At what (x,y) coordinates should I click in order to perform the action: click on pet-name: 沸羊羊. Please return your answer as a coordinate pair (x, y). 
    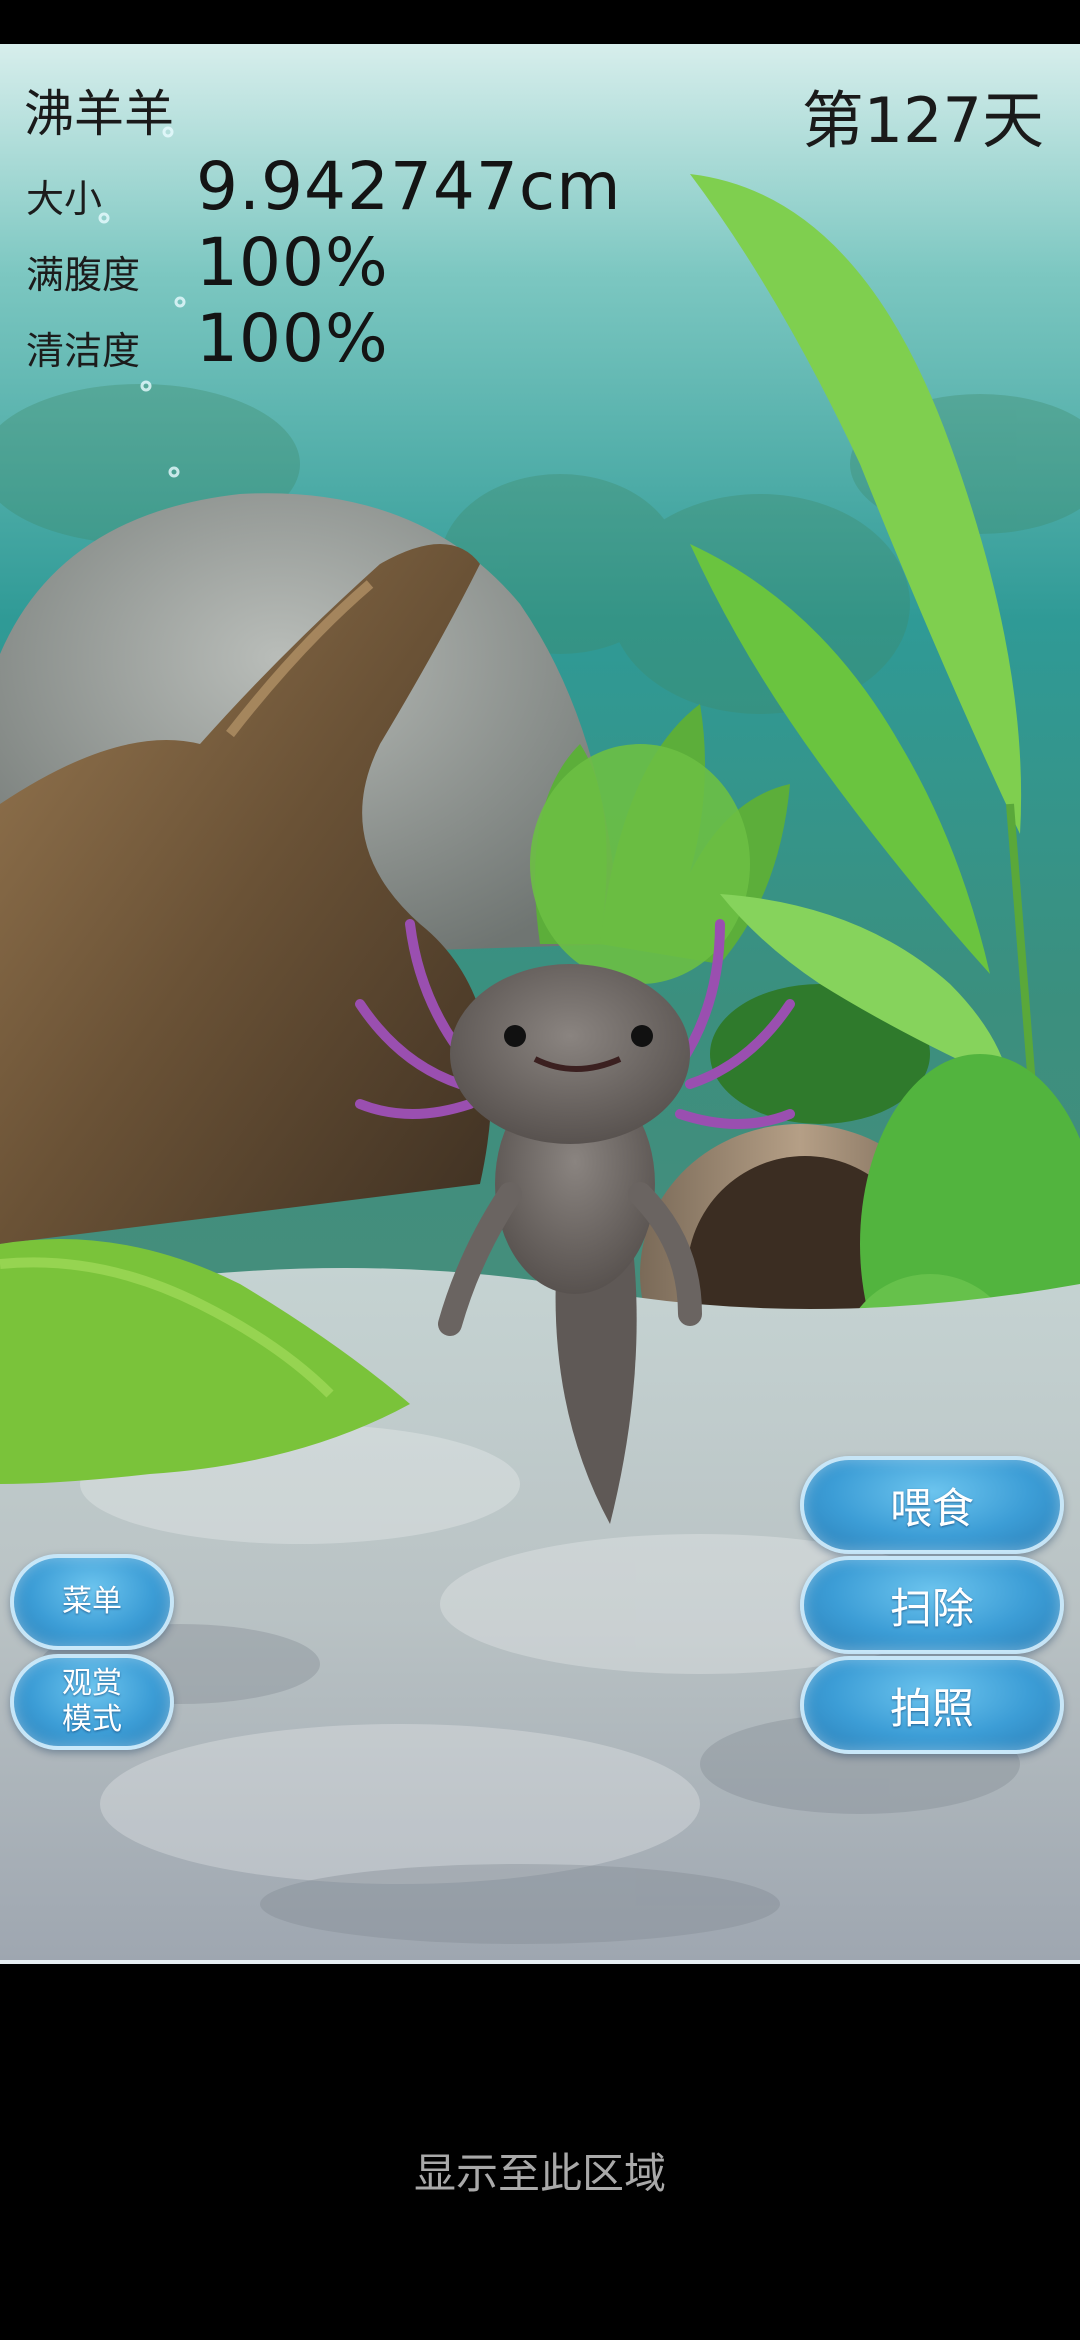
    Looking at the image, I should click on (99, 114).